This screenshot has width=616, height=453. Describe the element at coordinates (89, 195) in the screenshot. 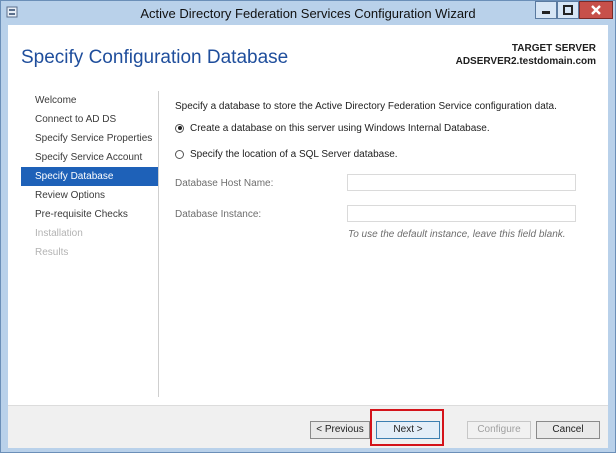

I see `step-review-options: Review Options` at that location.